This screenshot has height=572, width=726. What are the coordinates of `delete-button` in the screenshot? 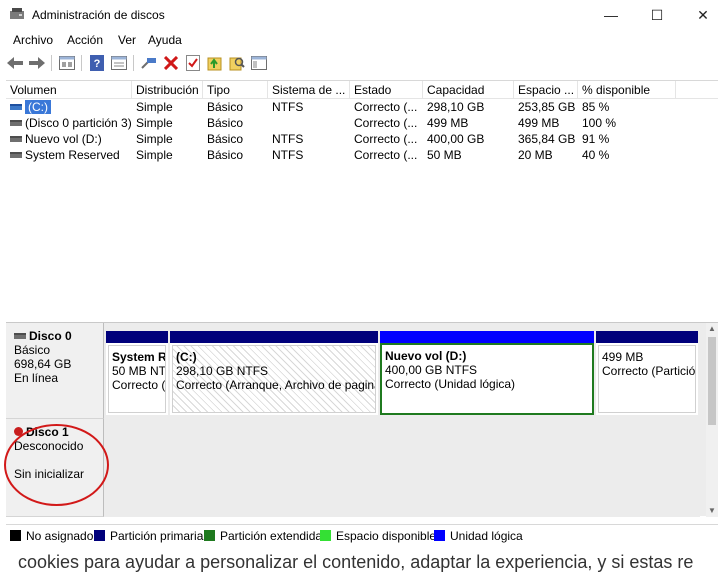 It's located at (171, 63).